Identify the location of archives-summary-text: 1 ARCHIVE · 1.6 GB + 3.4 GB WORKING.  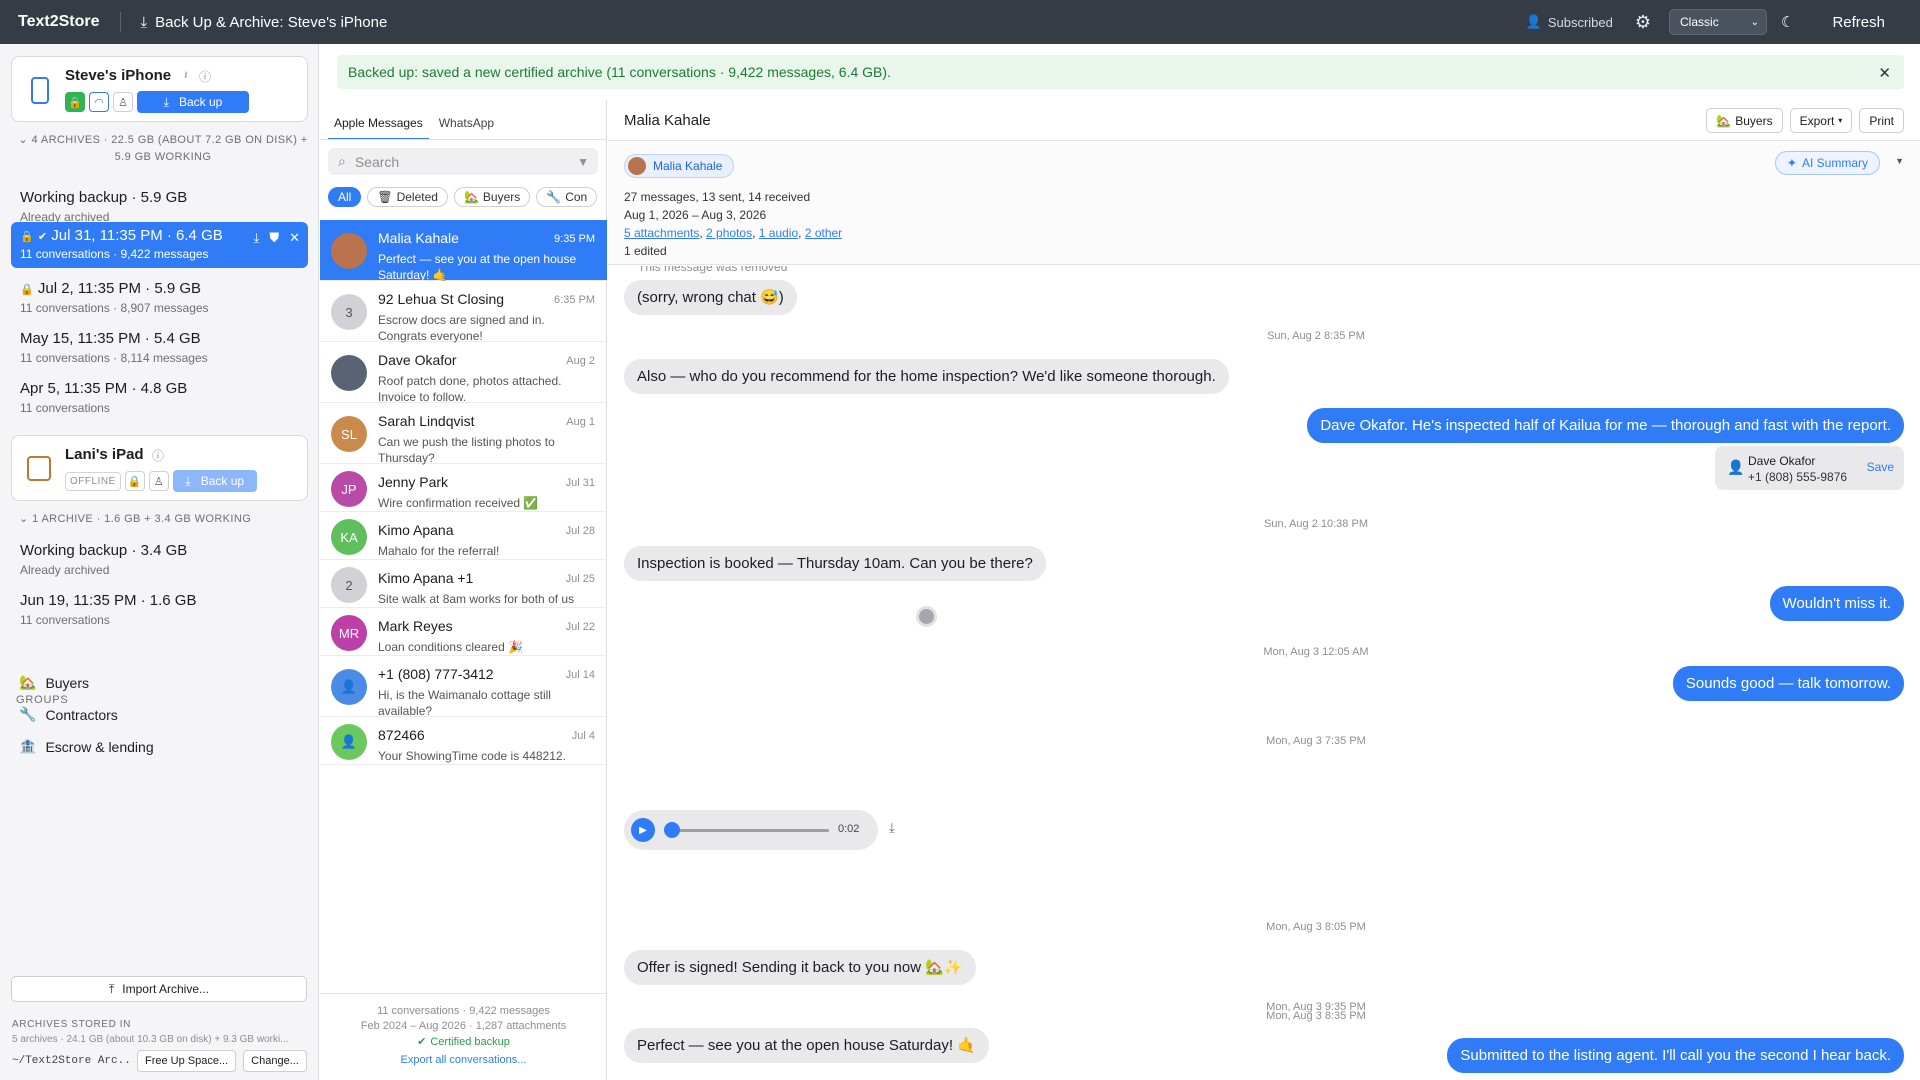
(142, 519).